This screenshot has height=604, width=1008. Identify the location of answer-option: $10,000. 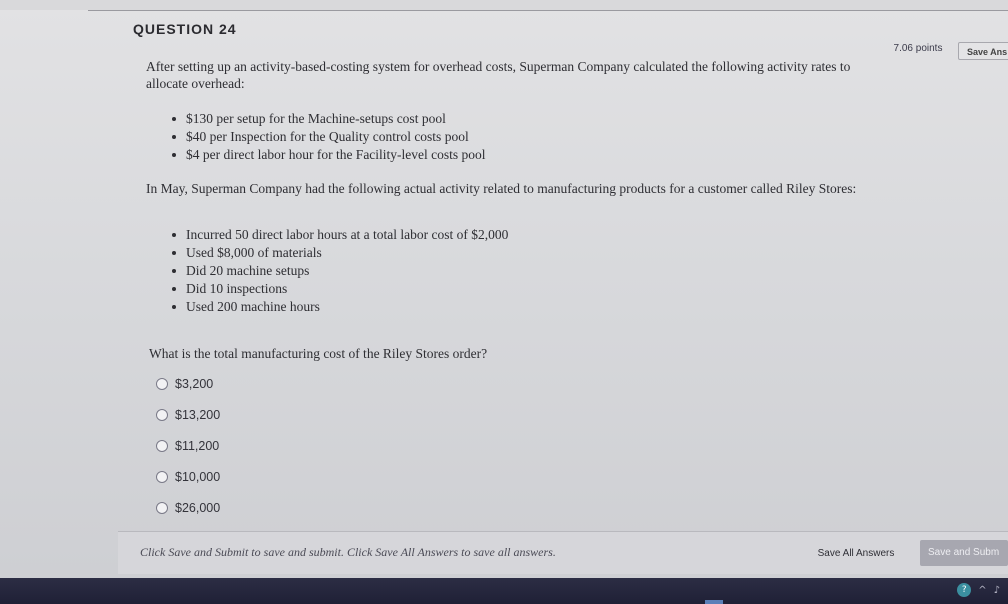
(188, 482).